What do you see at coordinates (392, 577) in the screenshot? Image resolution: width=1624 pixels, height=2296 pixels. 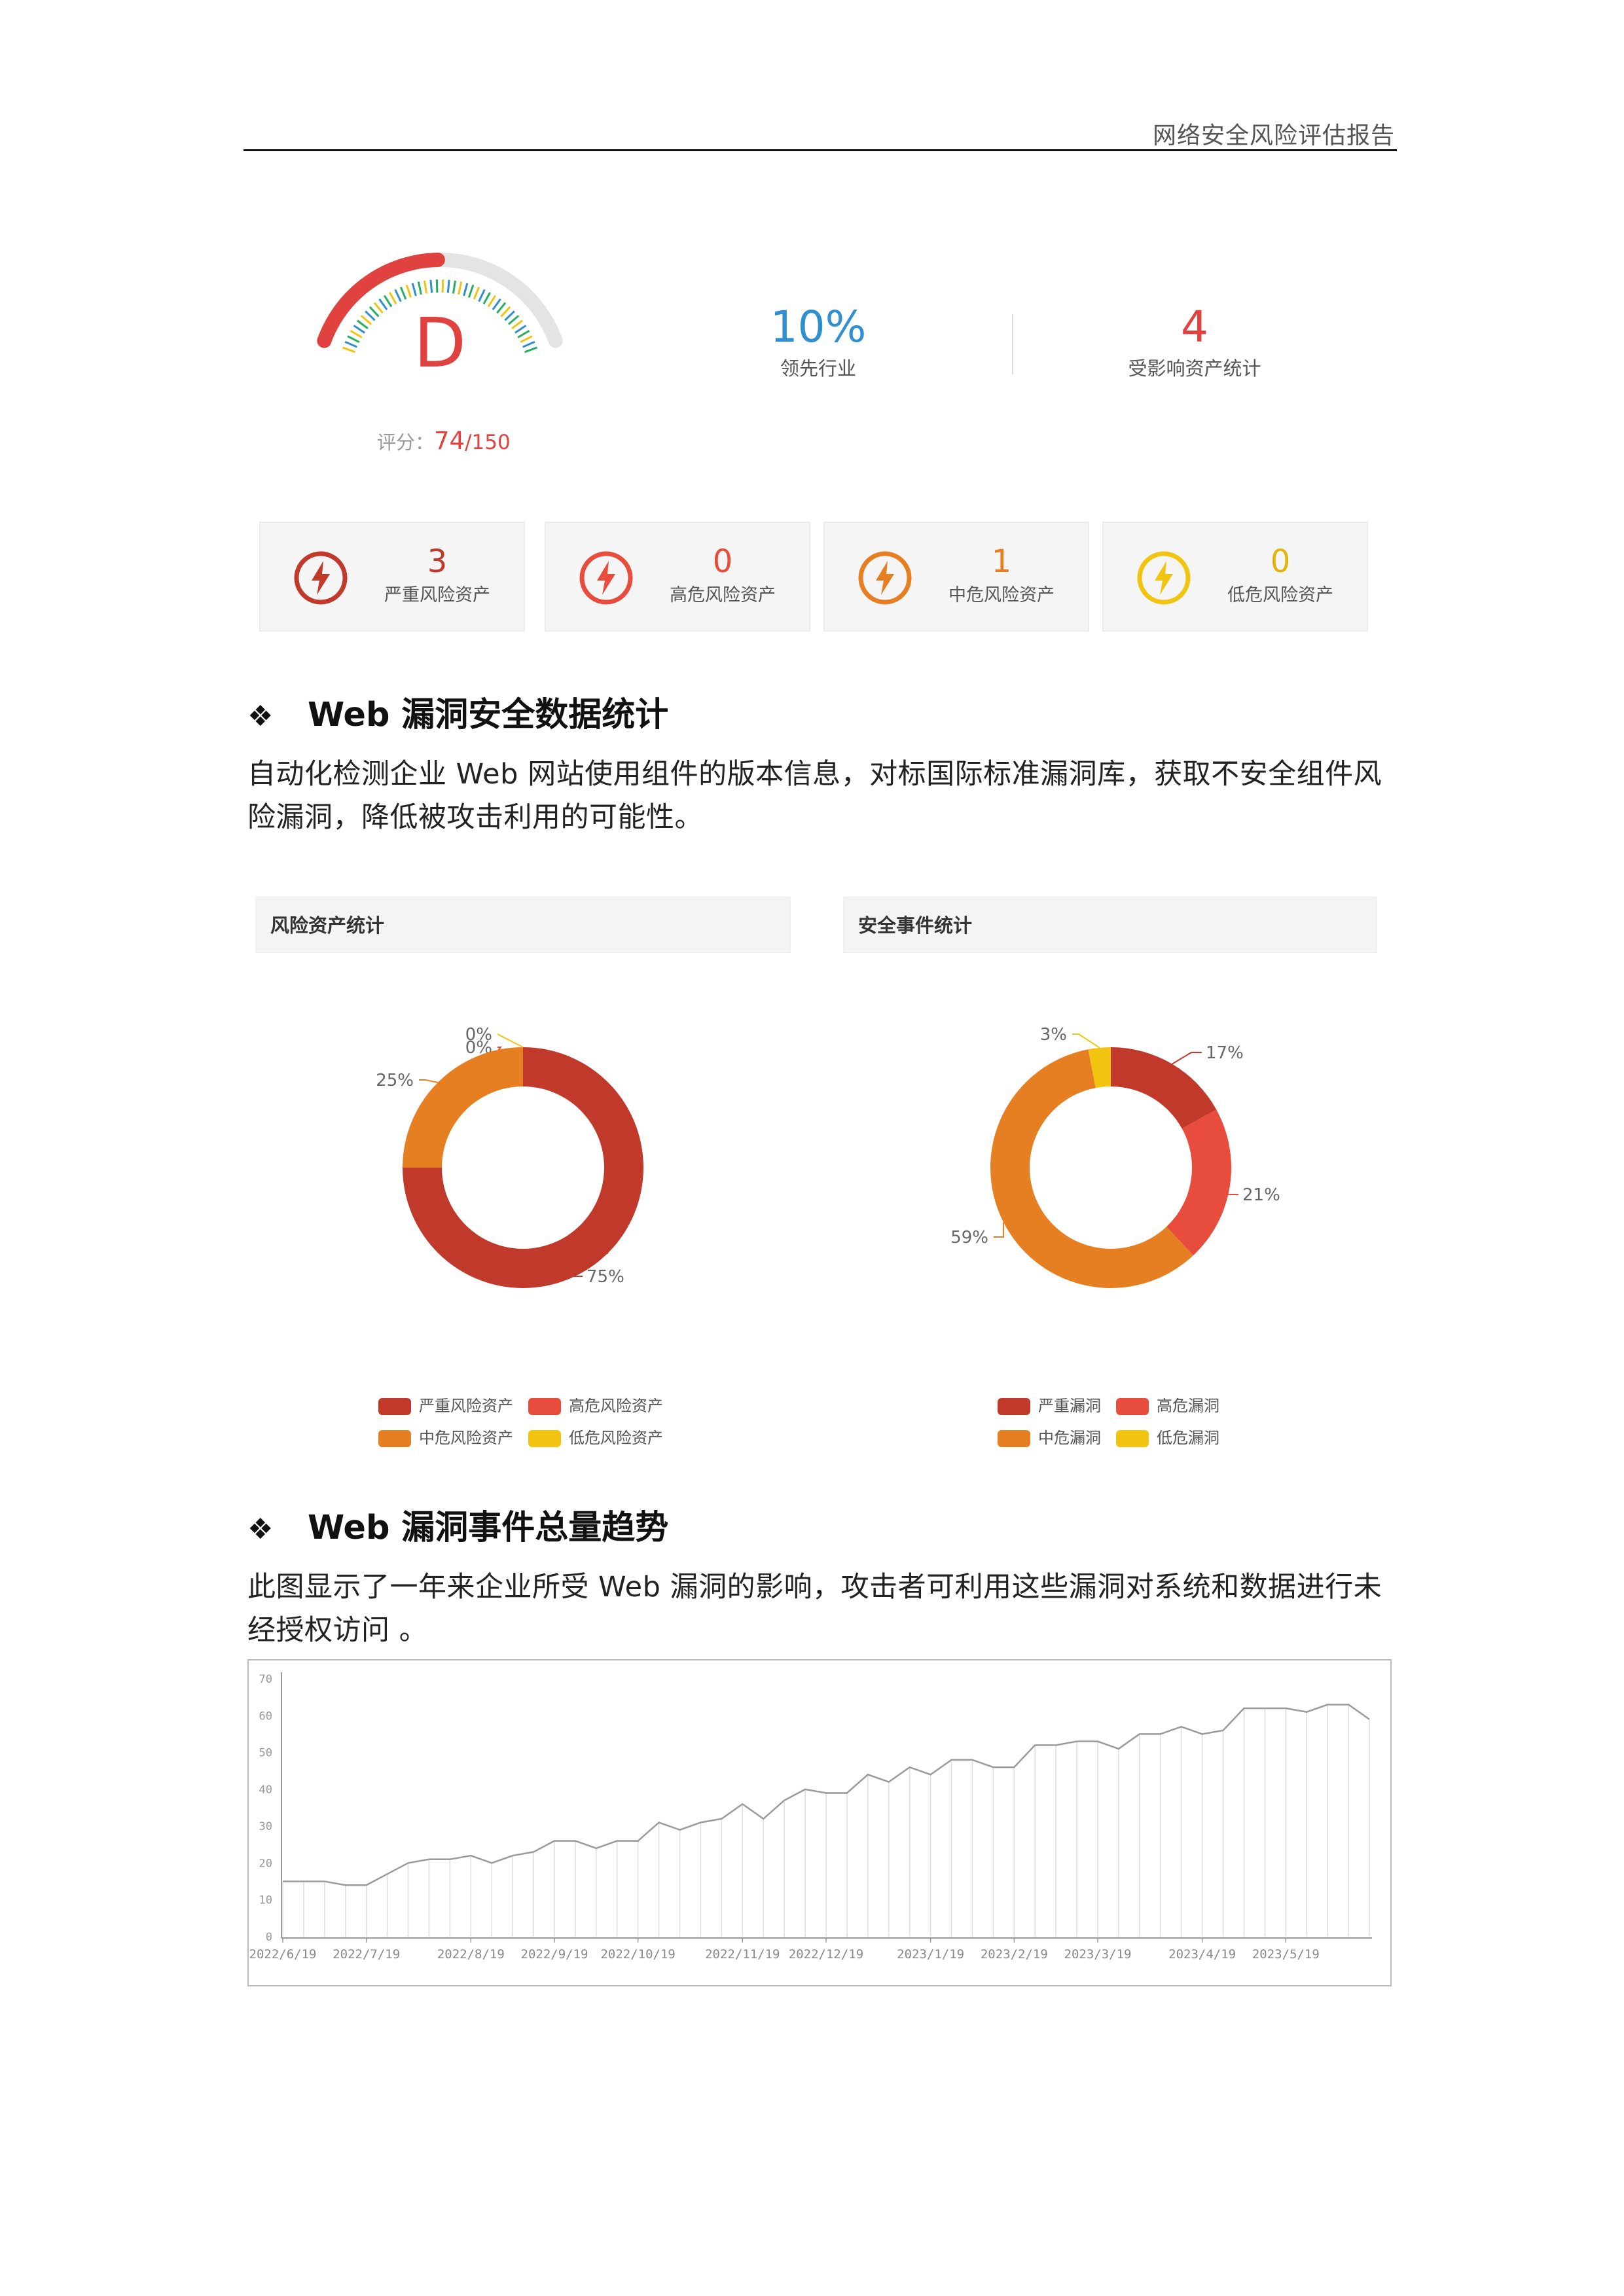 I see `card-critical-assets: 3 严重风险资产` at bounding box center [392, 577].